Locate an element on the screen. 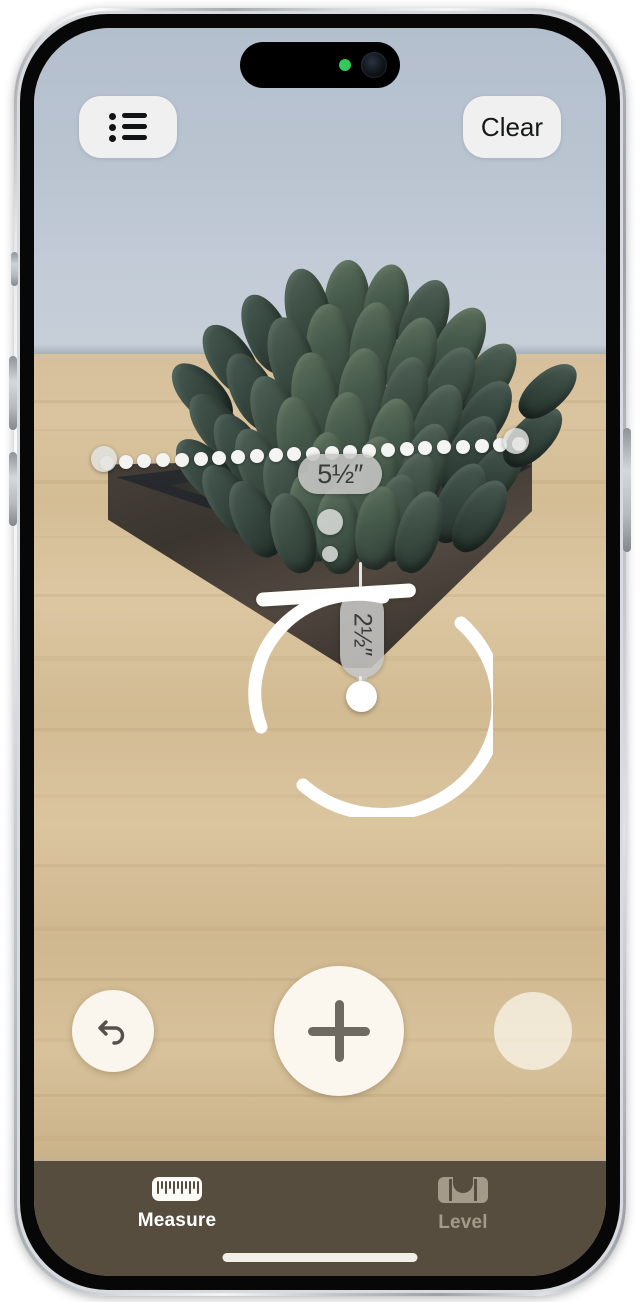 The image size is (640, 1302). mute-switch-hardware-button is located at coordinates (14, 269).